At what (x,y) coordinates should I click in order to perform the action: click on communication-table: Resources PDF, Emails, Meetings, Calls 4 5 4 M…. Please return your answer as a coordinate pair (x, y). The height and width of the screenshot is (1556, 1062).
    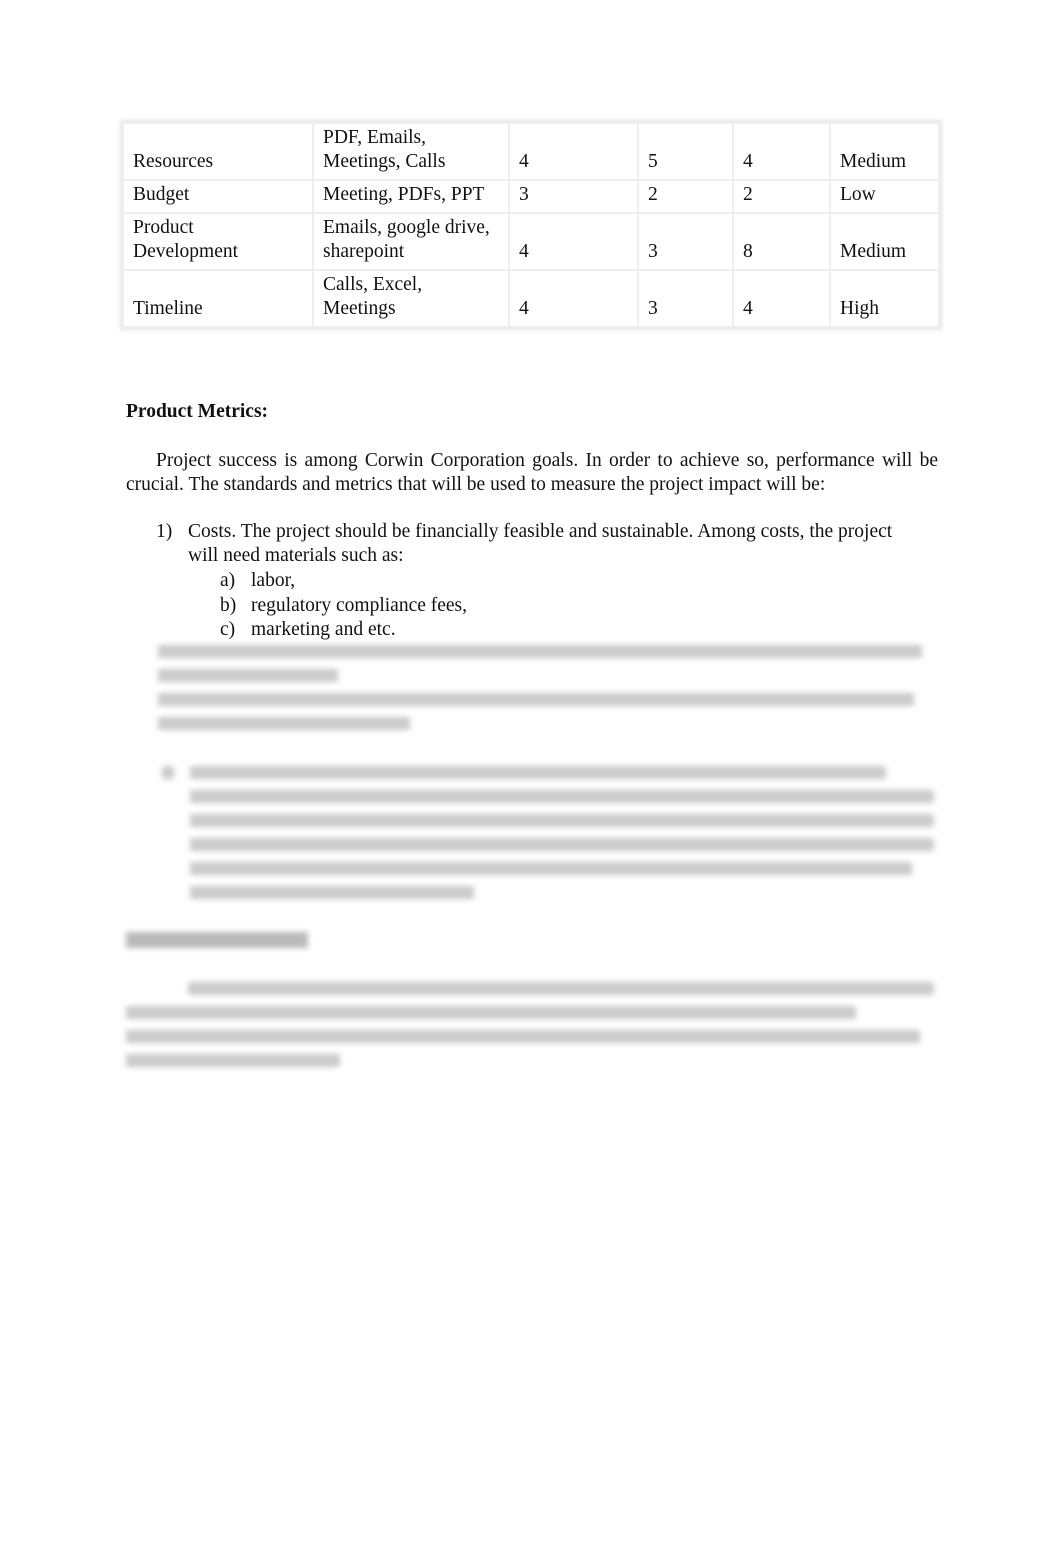
    Looking at the image, I should click on (531, 225).